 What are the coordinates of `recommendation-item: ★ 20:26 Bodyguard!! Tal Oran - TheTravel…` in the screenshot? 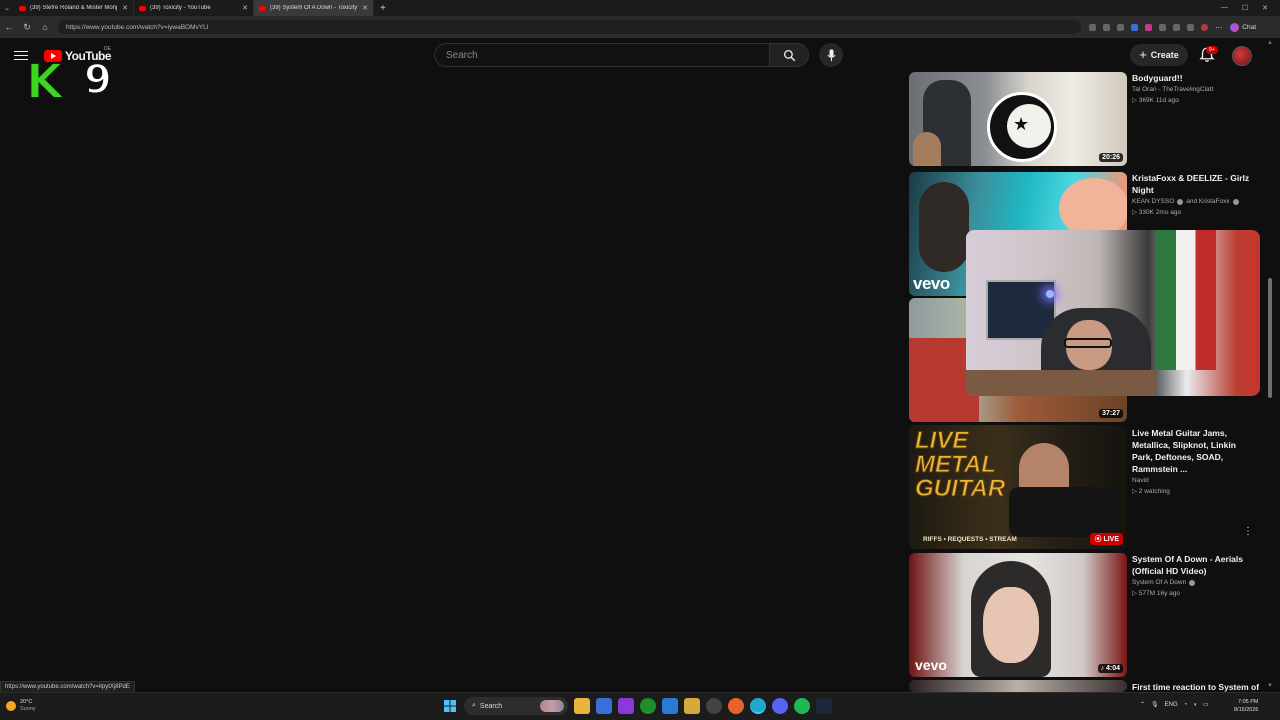 It's located at (1084, 121).